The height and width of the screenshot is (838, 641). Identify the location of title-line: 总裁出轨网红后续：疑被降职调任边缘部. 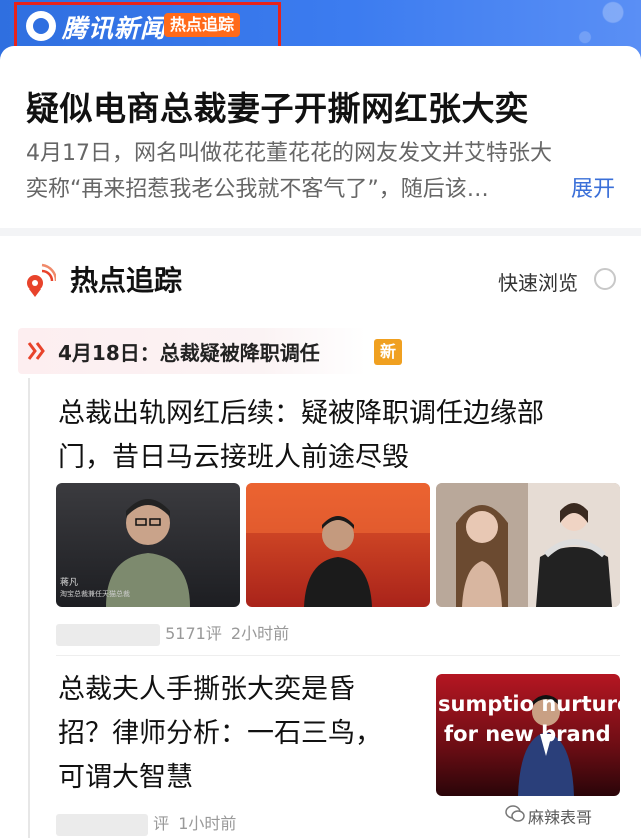
(301, 413).